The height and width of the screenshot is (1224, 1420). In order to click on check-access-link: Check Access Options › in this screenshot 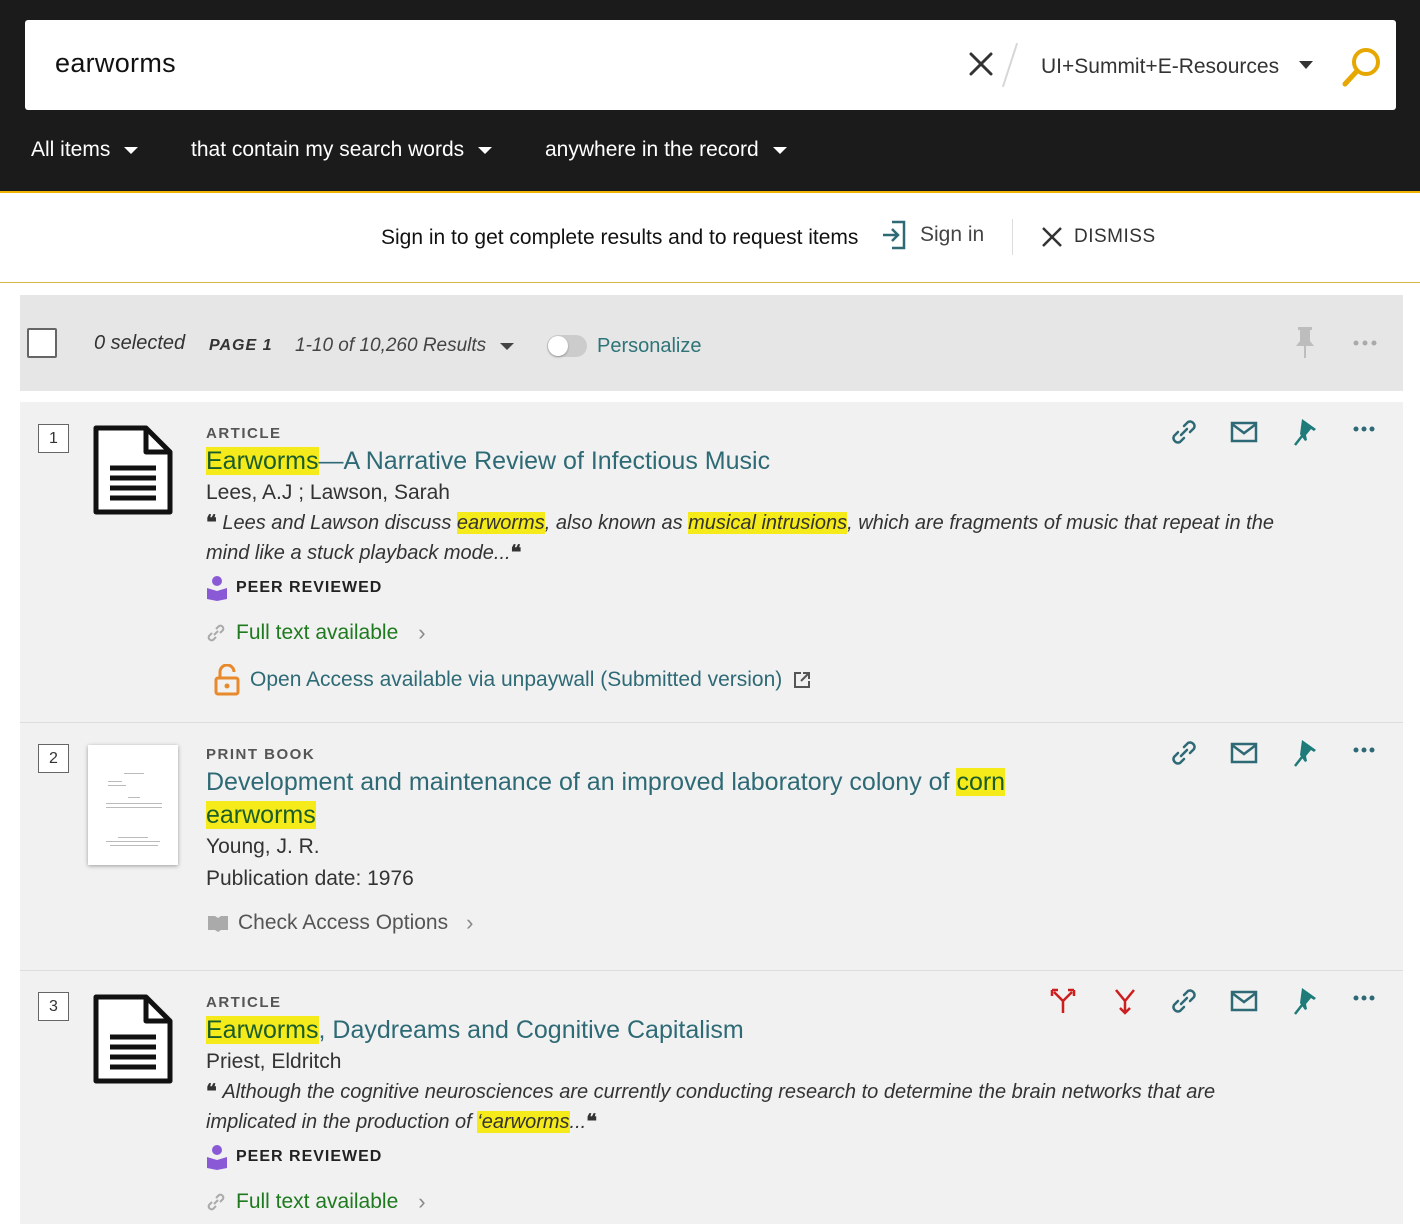, I will do `click(339, 923)`.